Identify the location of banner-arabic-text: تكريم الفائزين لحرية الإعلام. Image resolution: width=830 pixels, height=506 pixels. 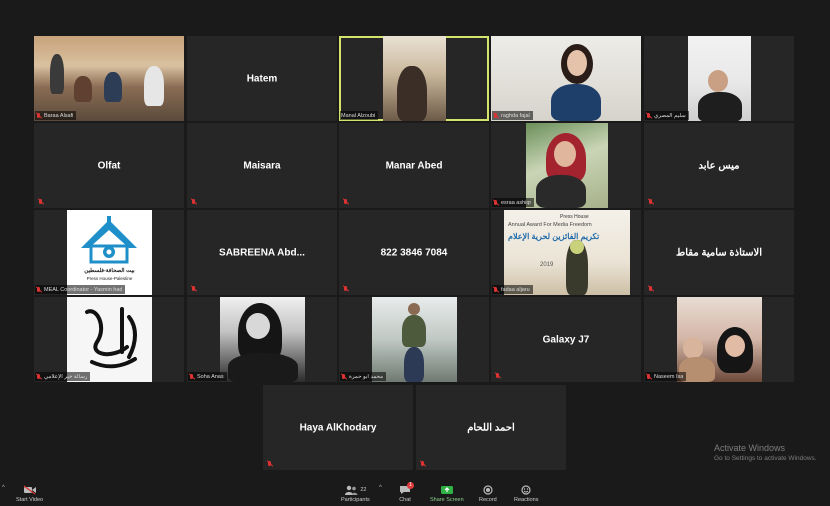
(554, 236).